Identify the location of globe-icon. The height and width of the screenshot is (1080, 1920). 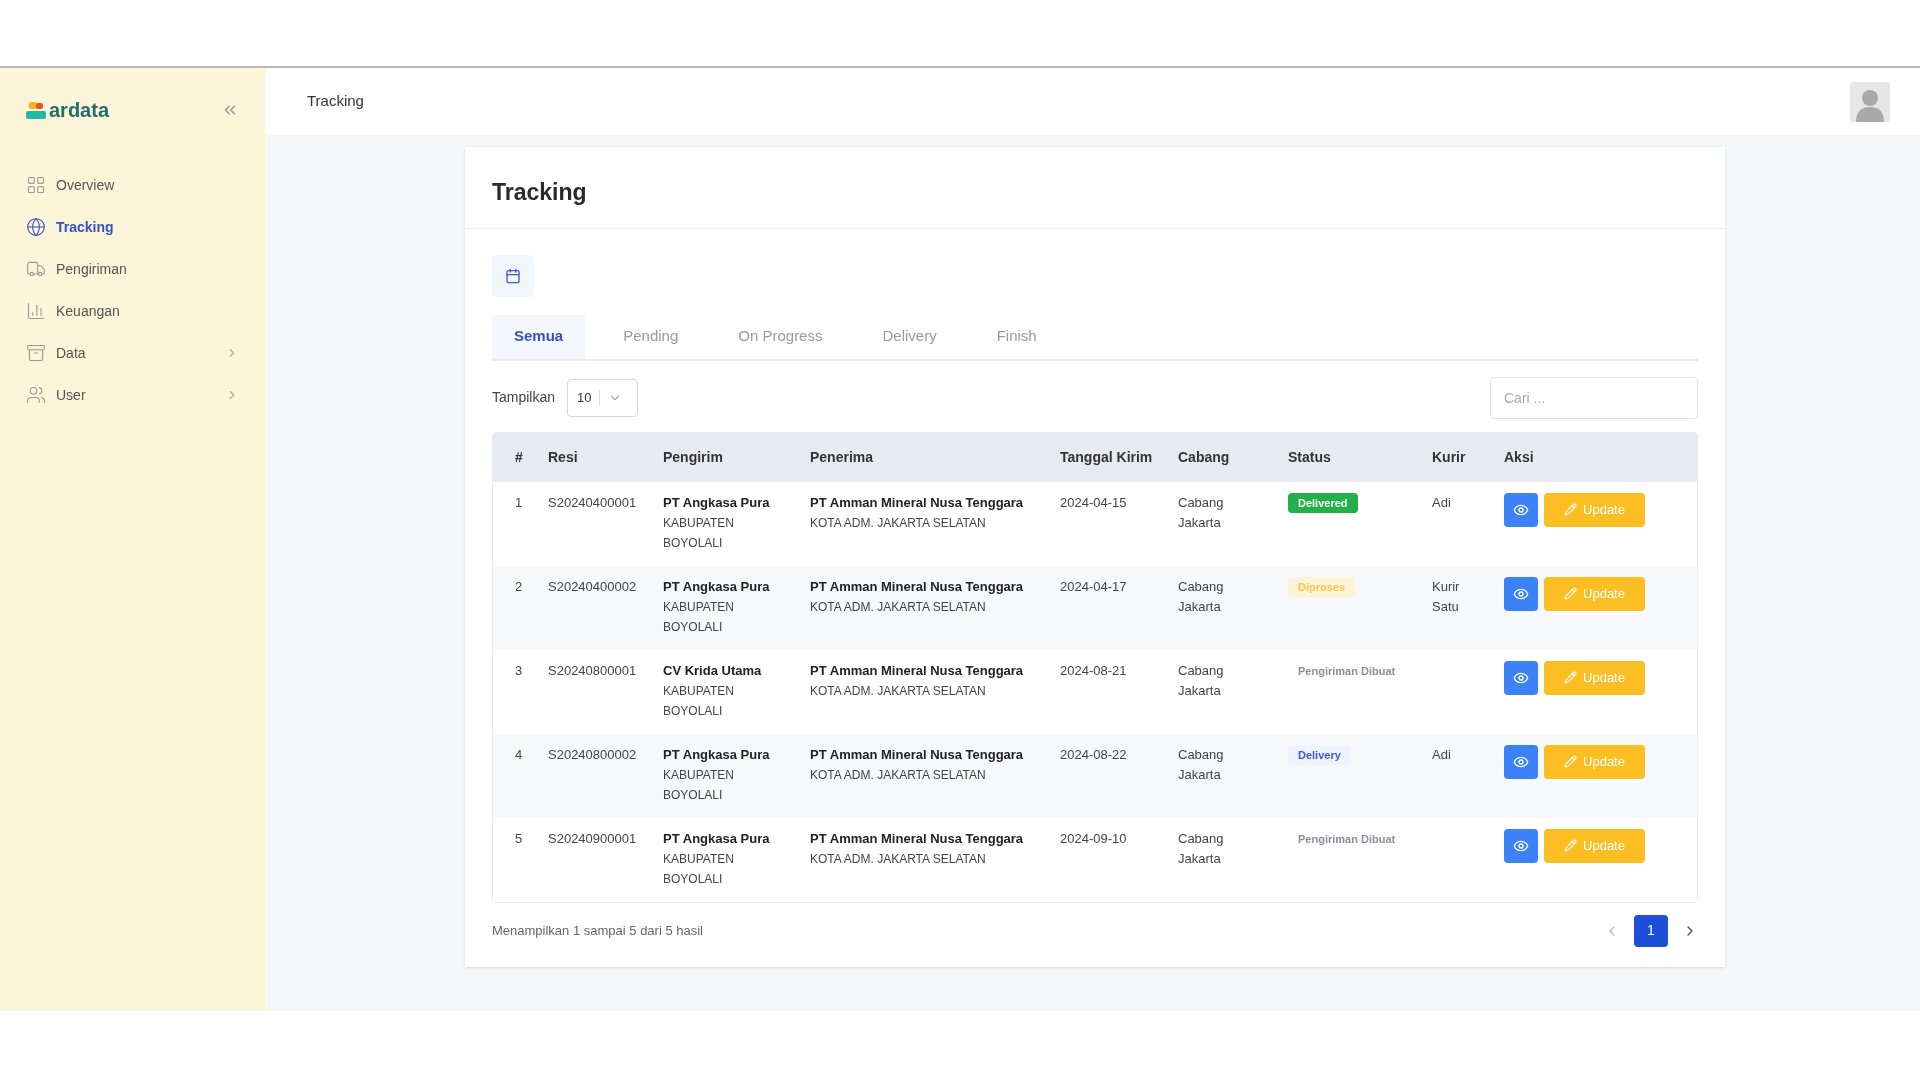
(36, 227).